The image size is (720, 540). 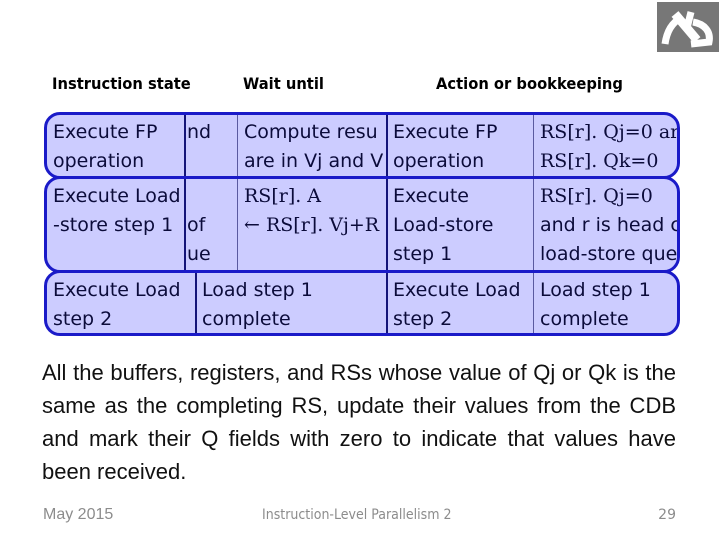 What do you see at coordinates (610, 132) in the screenshot?
I see `cell-line: RS[r]. Qj=0 ar` at bounding box center [610, 132].